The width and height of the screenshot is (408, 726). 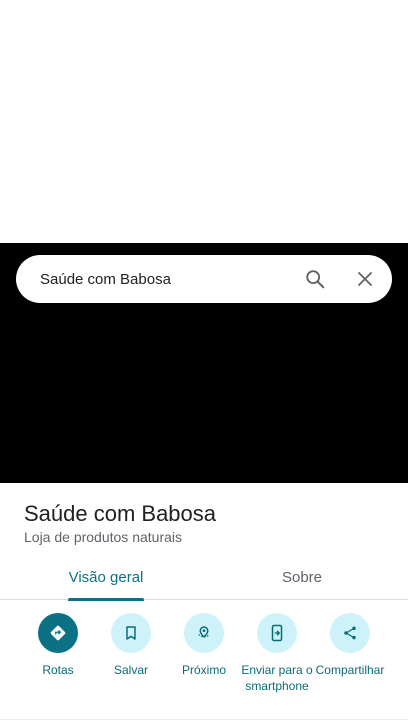 What do you see at coordinates (350, 670) in the screenshot?
I see `share-label: Compartilhar` at bounding box center [350, 670].